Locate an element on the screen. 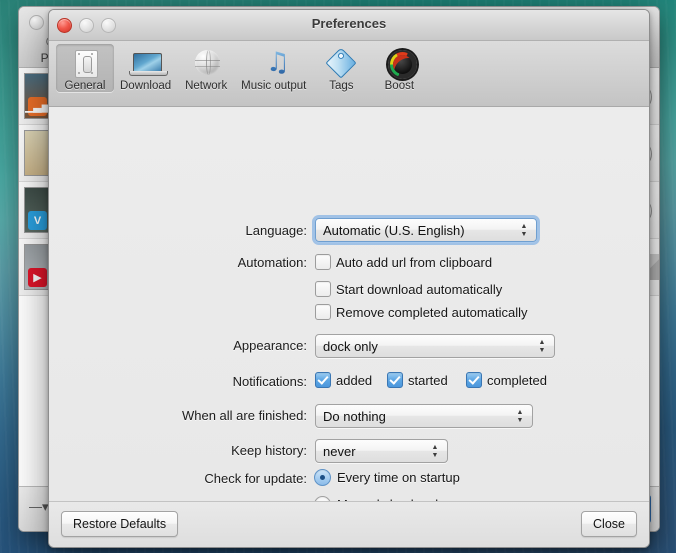  toolbar-item-music-output: ♫ Music output is located at coordinates (273, 68).